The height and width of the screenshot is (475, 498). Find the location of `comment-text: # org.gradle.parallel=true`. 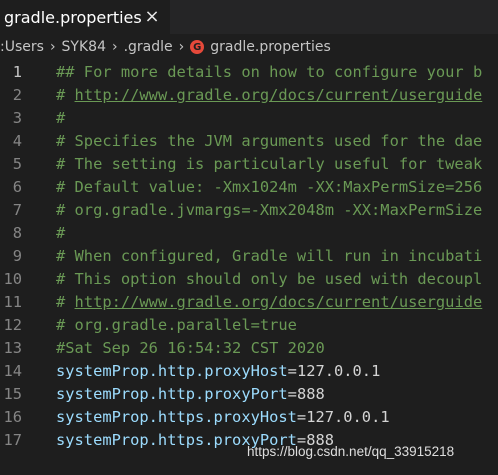

comment-text: # org.gradle.parallel=true is located at coordinates (176, 325).